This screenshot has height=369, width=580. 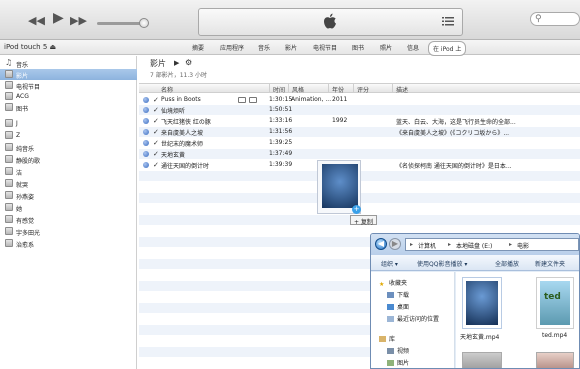 I want to click on cell-time: 1:37:49, so click(x=281, y=153).